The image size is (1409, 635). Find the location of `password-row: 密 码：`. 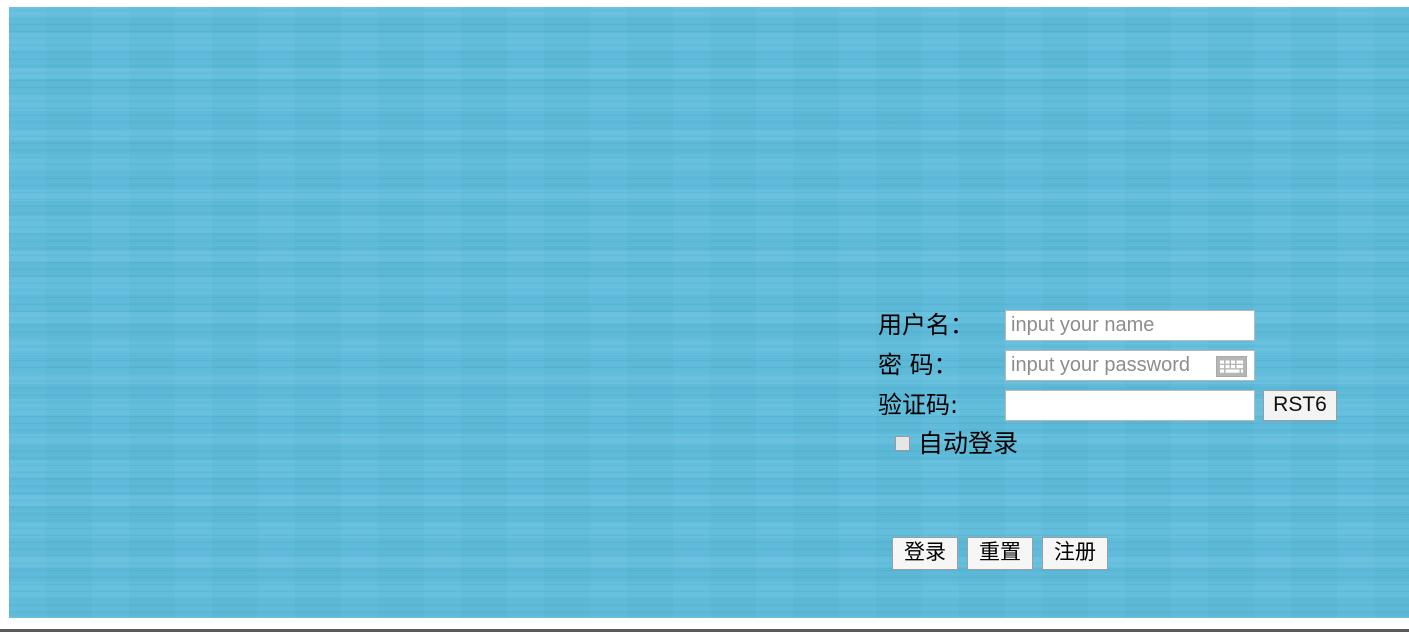

password-row: 密 码： is located at coordinates (1128, 365).